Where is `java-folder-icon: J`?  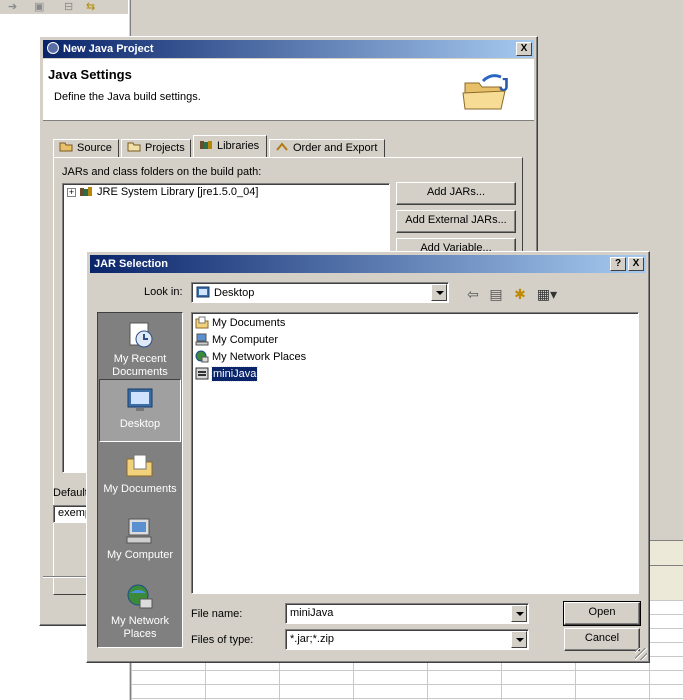 java-folder-icon: J is located at coordinates (485, 92).